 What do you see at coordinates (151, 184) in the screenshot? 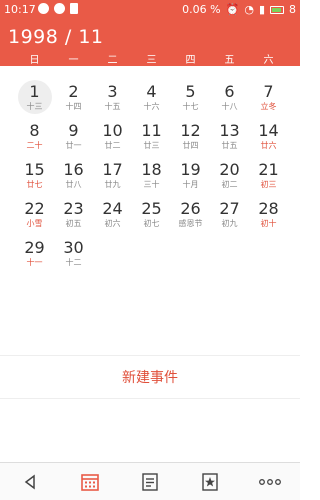
I see `lunar-date: 三十` at bounding box center [151, 184].